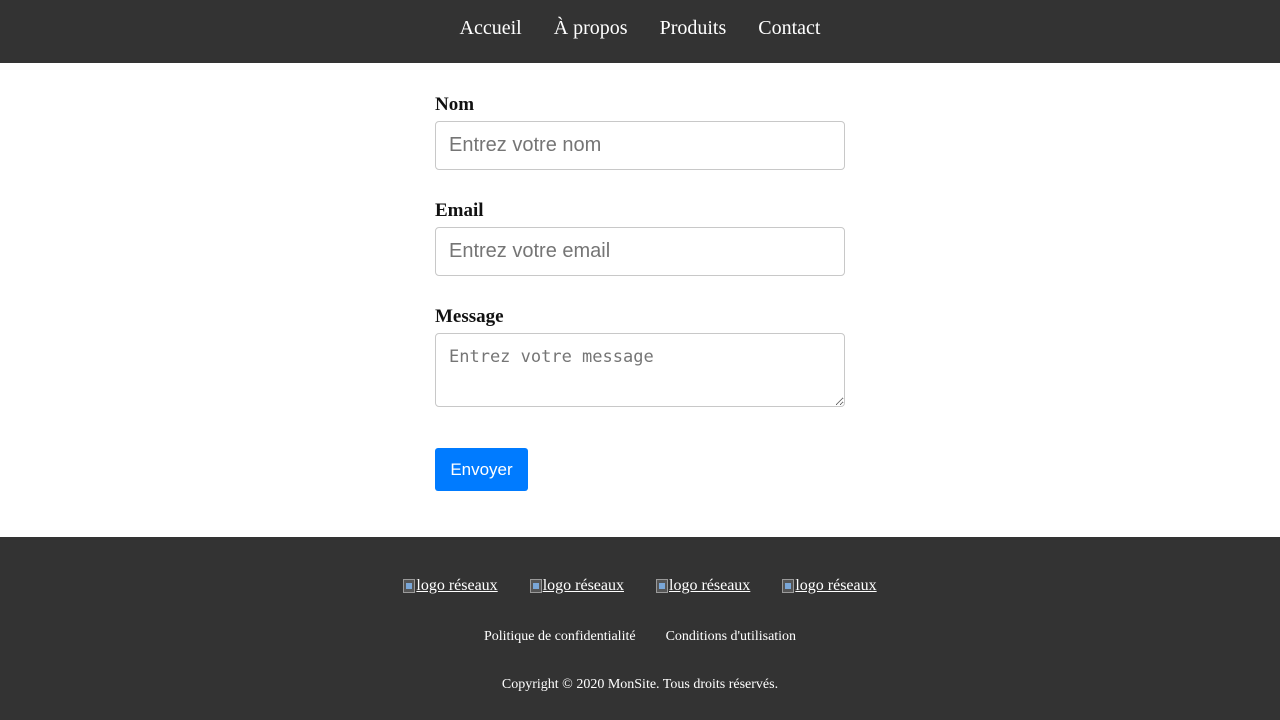 The image size is (1280, 720). Describe the element at coordinates (640, 145) in the screenshot. I see `name-input` at that location.